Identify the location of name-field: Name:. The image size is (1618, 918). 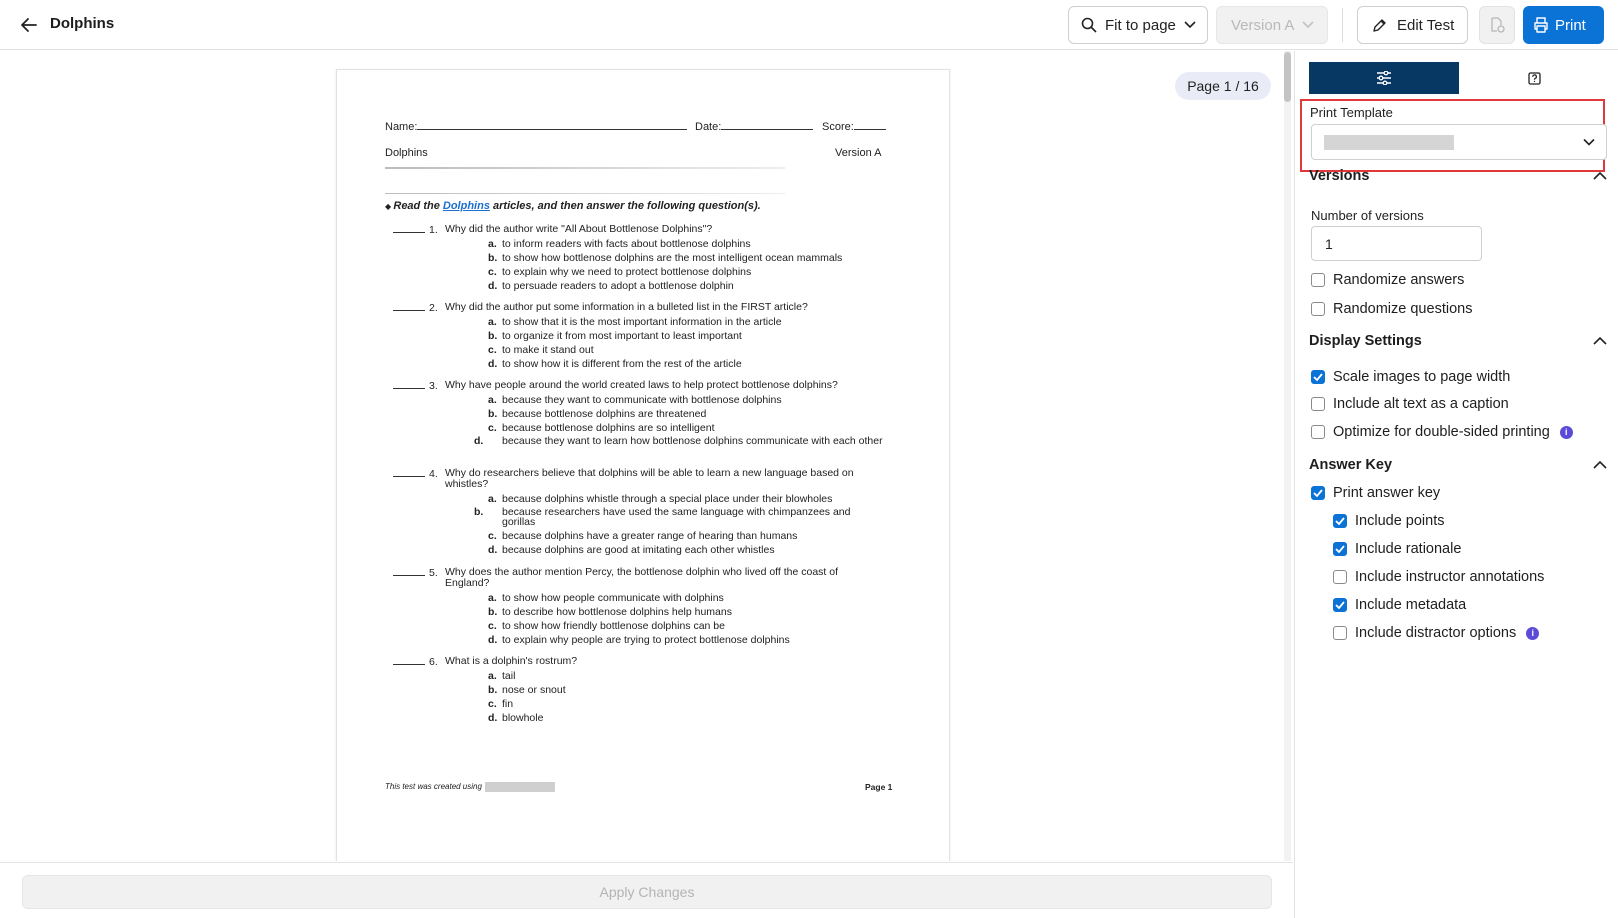
(536, 126).